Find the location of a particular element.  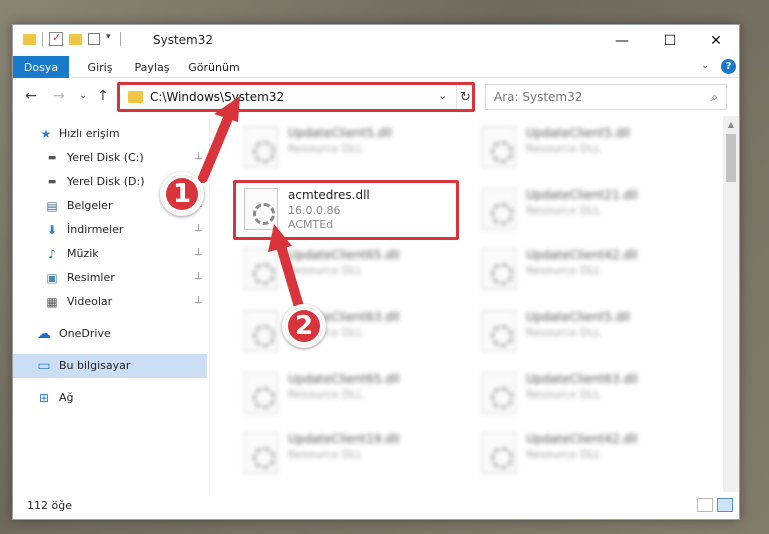

sidebar-item-downloads: ⬇ İndirmeler ⊥ is located at coordinates (110, 230).